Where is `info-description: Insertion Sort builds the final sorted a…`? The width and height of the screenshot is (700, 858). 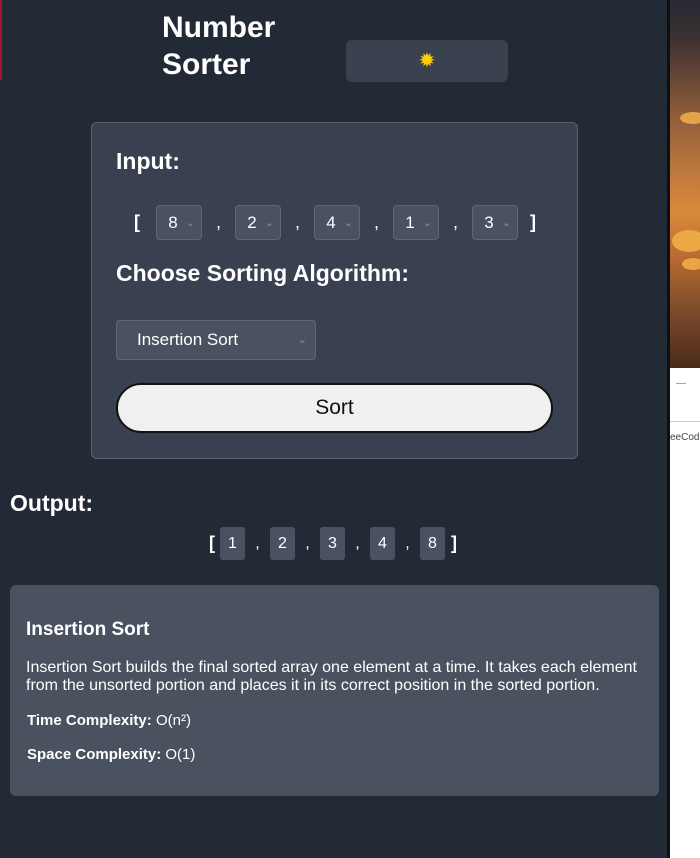 info-description: Insertion Sort builds the final sorted a… is located at coordinates (331, 676).